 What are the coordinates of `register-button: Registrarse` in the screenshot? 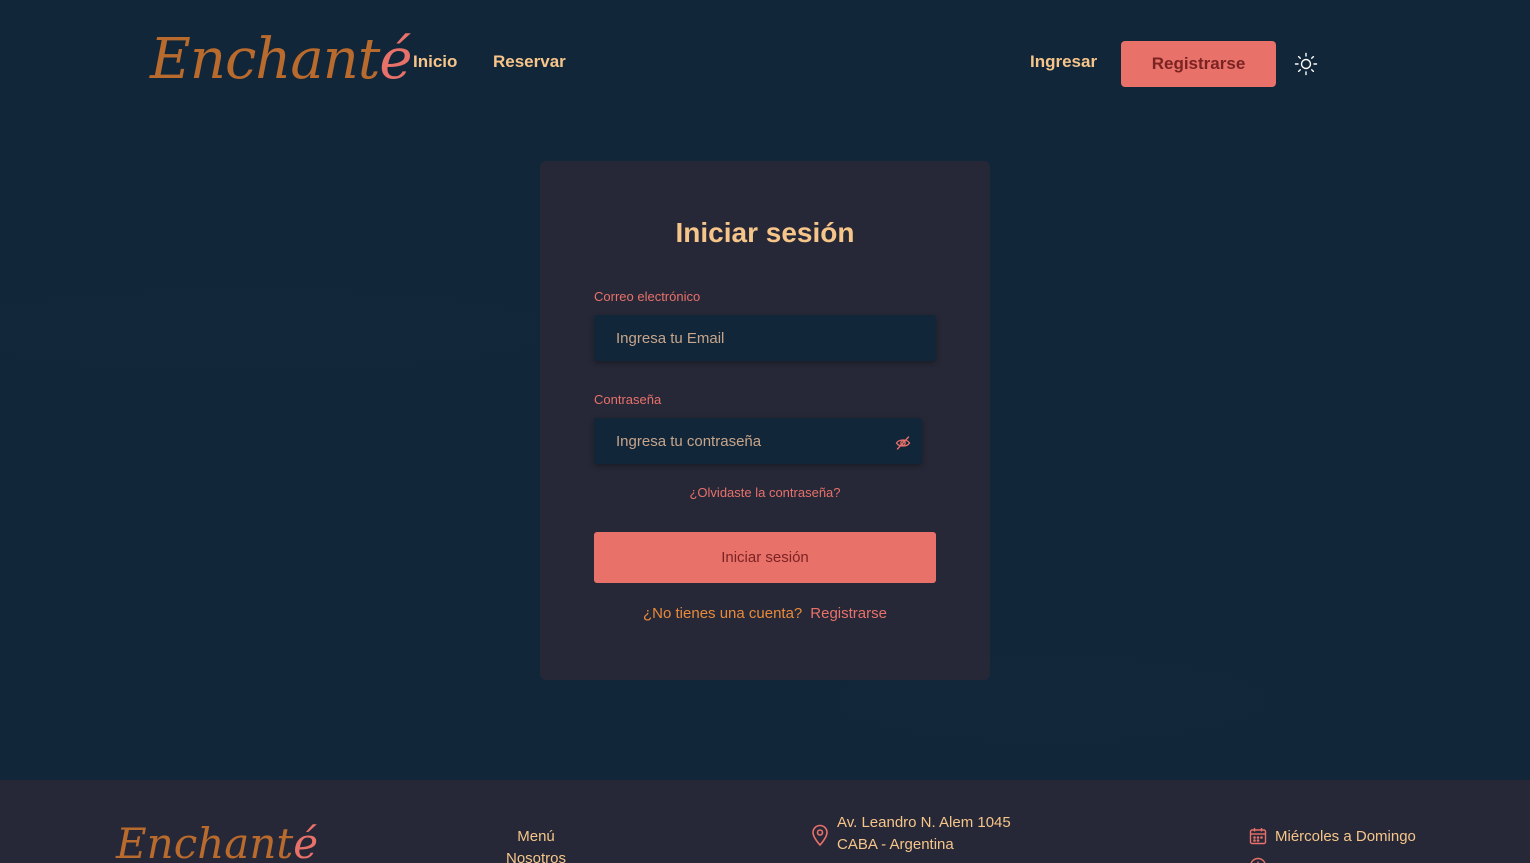 It's located at (1198, 64).